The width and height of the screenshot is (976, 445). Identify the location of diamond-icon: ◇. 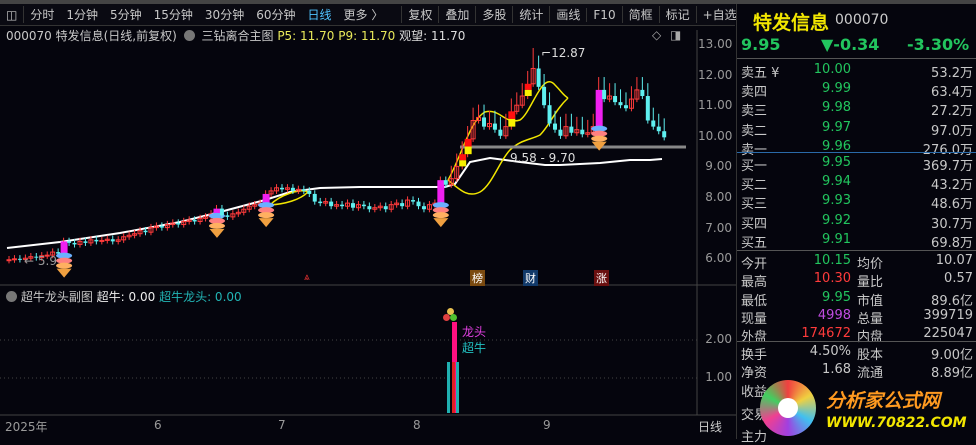
(656, 35).